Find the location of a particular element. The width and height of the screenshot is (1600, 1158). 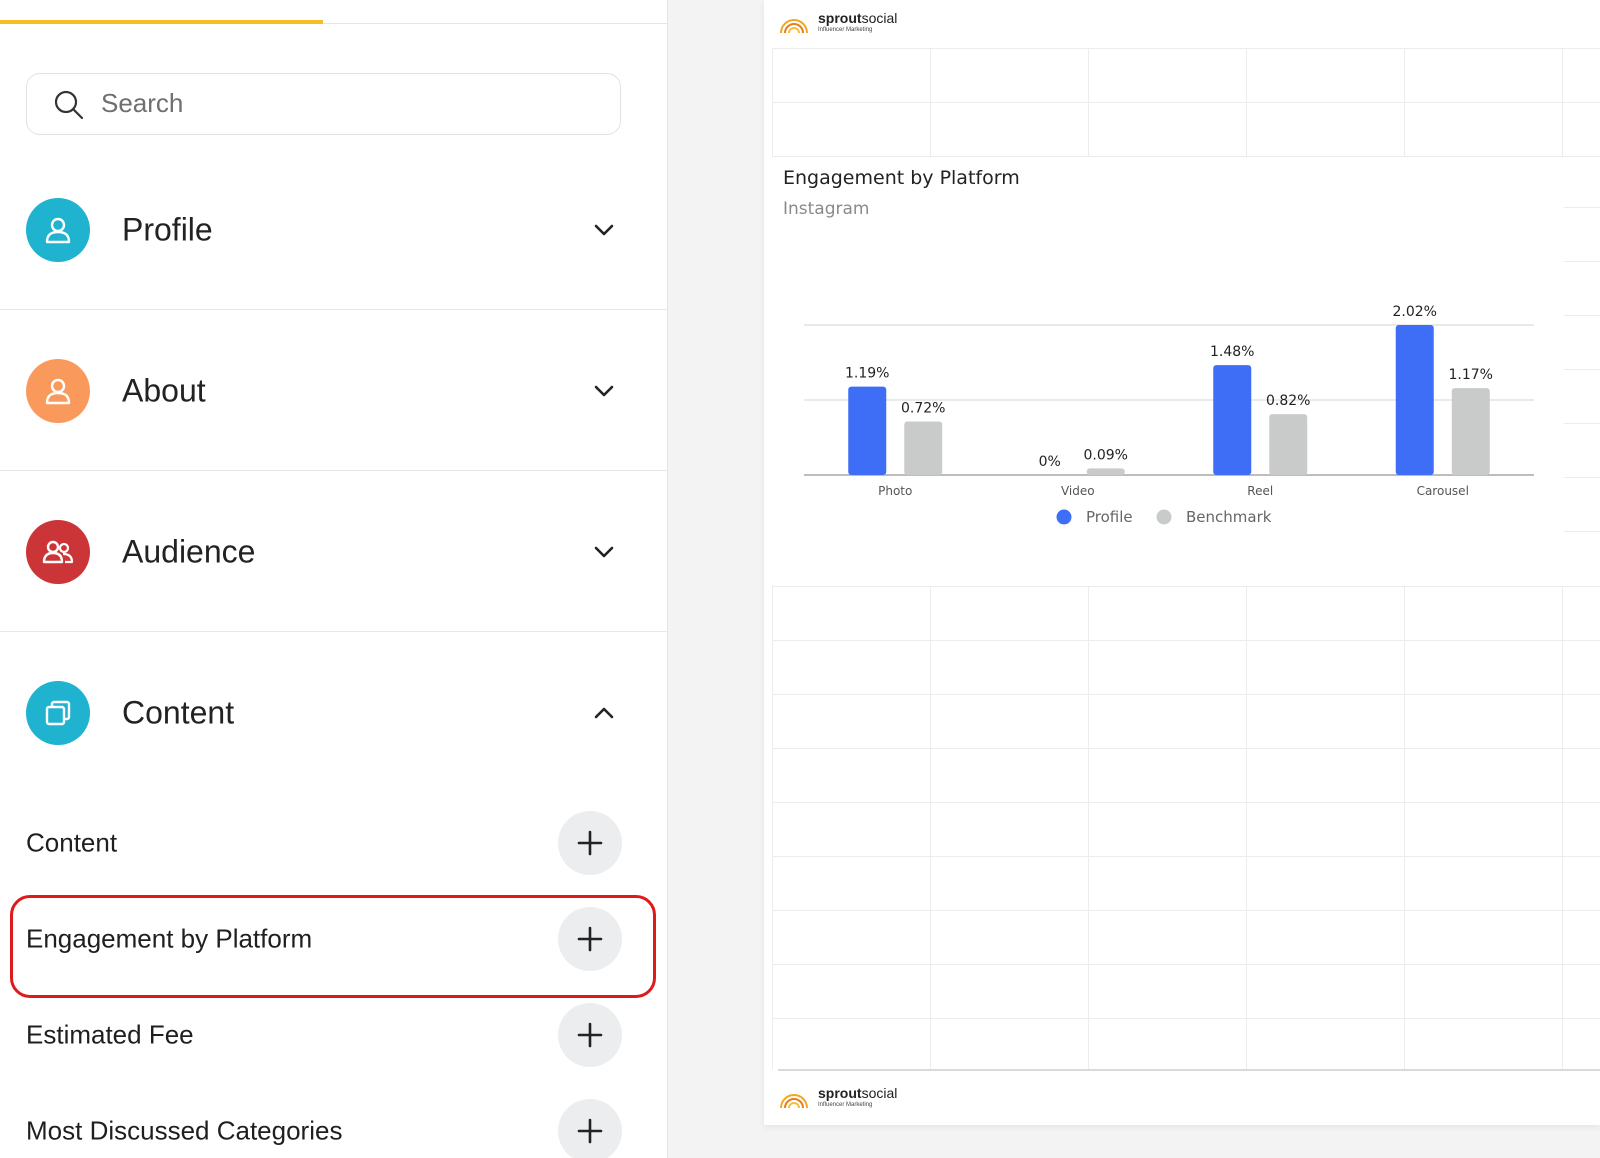

brand-logo-footer: sproutsocial Influencer Marketing is located at coordinates (837, 1097).